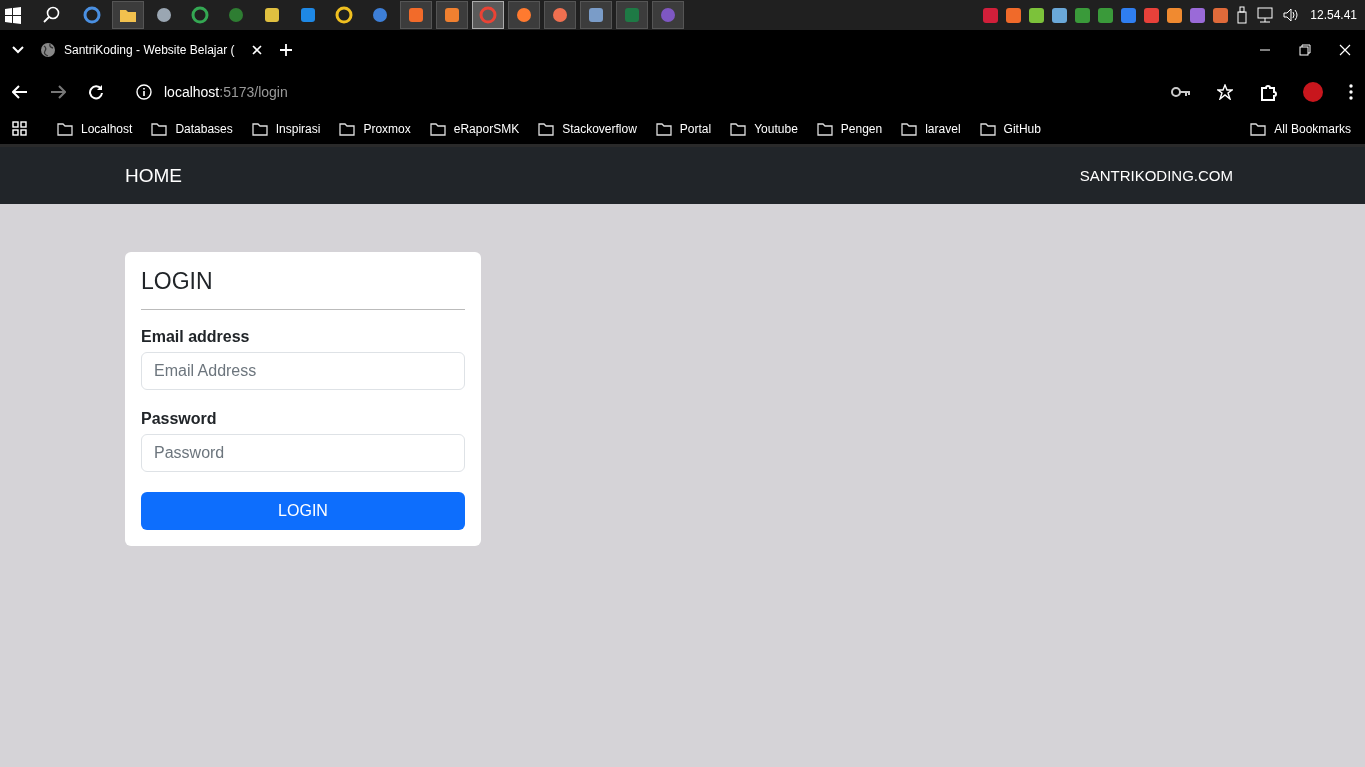 Image resolution: width=1365 pixels, height=767 pixels. What do you see at coordinates (1181, 91) in the screenshot?
I see `key-icon` at bounding box center [1181, 91].